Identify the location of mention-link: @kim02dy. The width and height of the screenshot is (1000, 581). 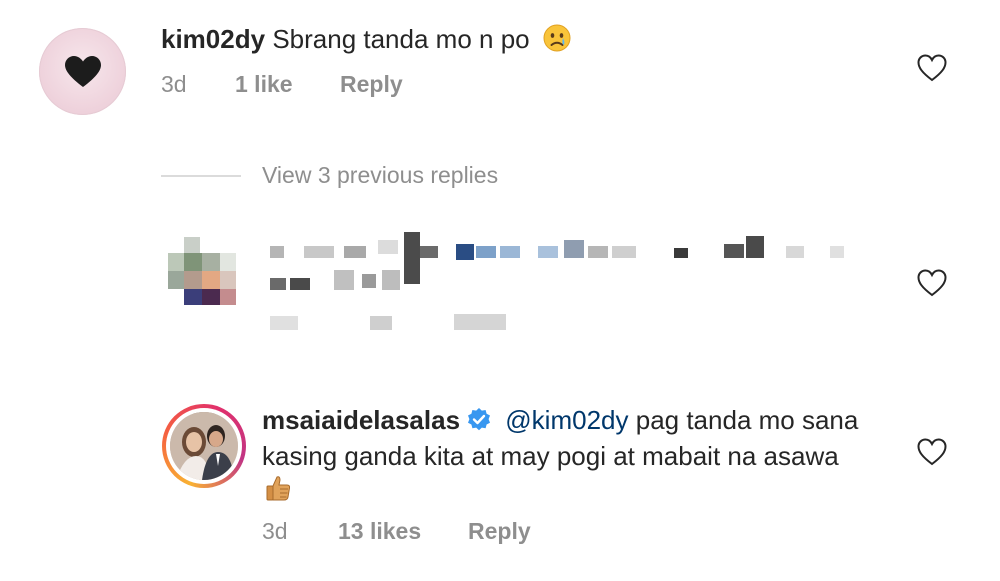
(566, 420).